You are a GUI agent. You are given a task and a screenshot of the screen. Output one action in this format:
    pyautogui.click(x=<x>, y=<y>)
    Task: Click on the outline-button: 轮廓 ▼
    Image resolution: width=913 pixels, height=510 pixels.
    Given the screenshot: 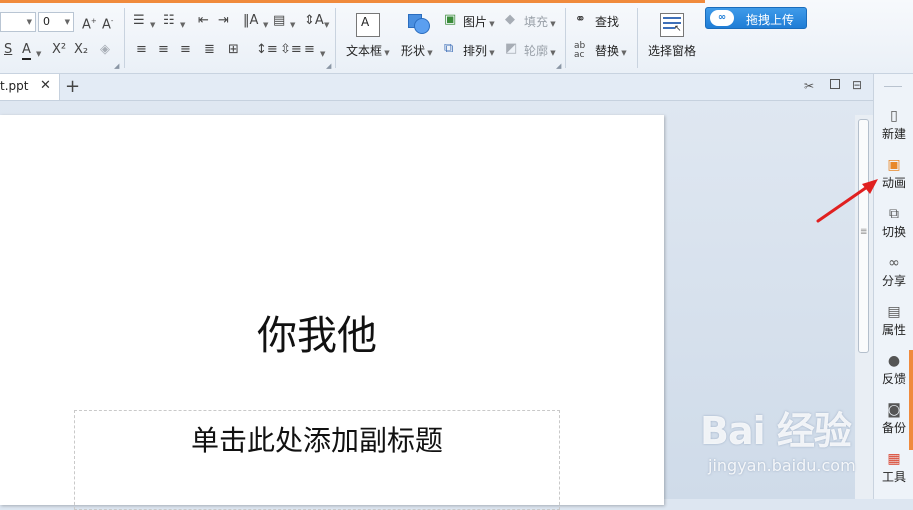 What is the action you would take?
    pyautogui.click(x=540, y=50)
    